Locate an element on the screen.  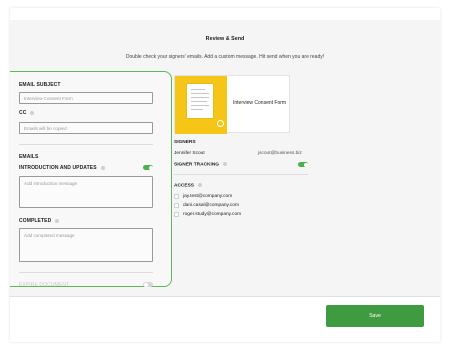
page-title: Review & Send is located at coordinates (225, 39).